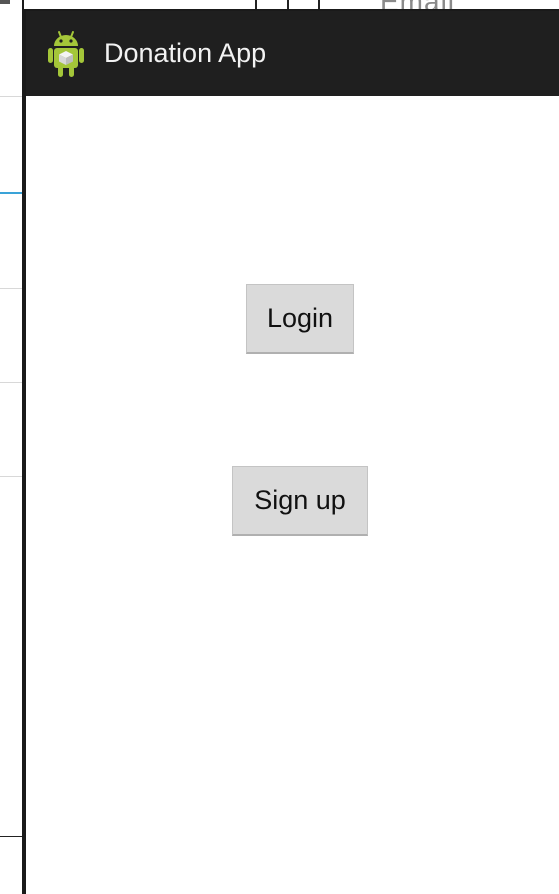  What do you see at coordinates (300, 501) in the screenshot?
I see `signup-button: Sign up` at bounding box center [300, 501].